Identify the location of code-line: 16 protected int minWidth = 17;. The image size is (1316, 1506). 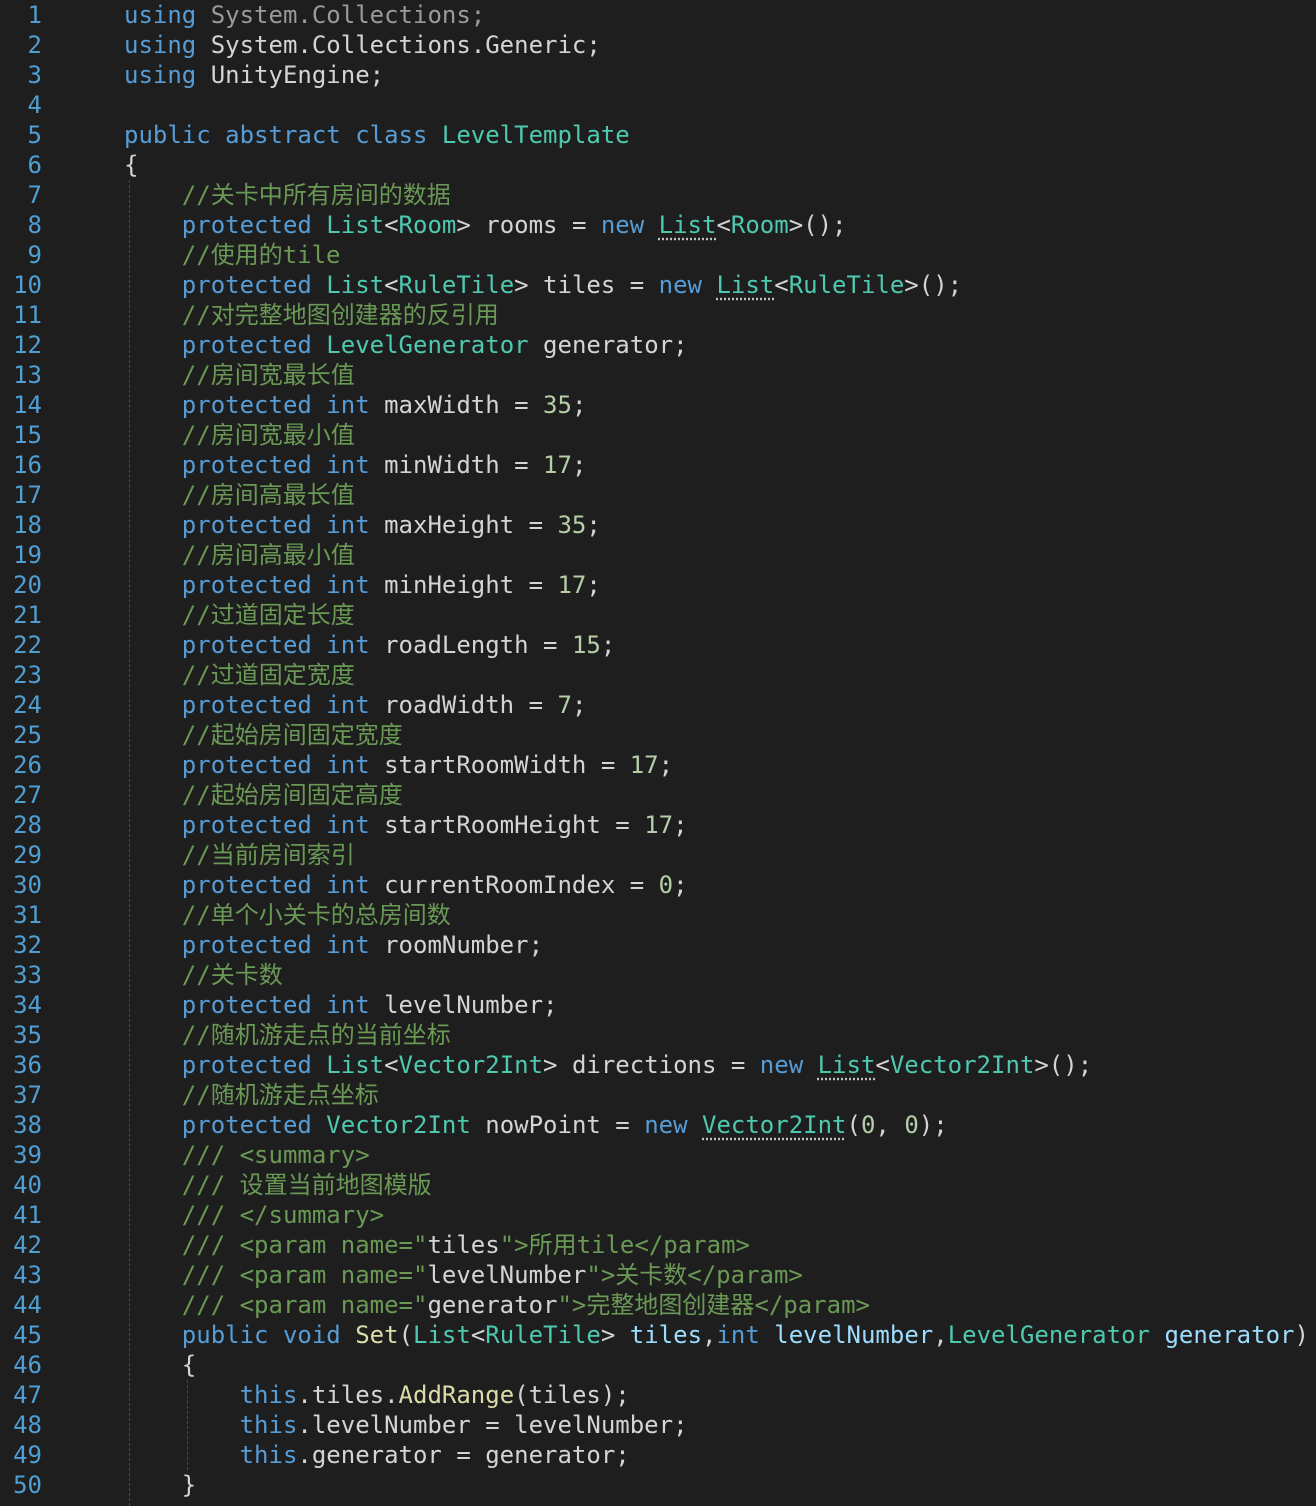
(658, 465).